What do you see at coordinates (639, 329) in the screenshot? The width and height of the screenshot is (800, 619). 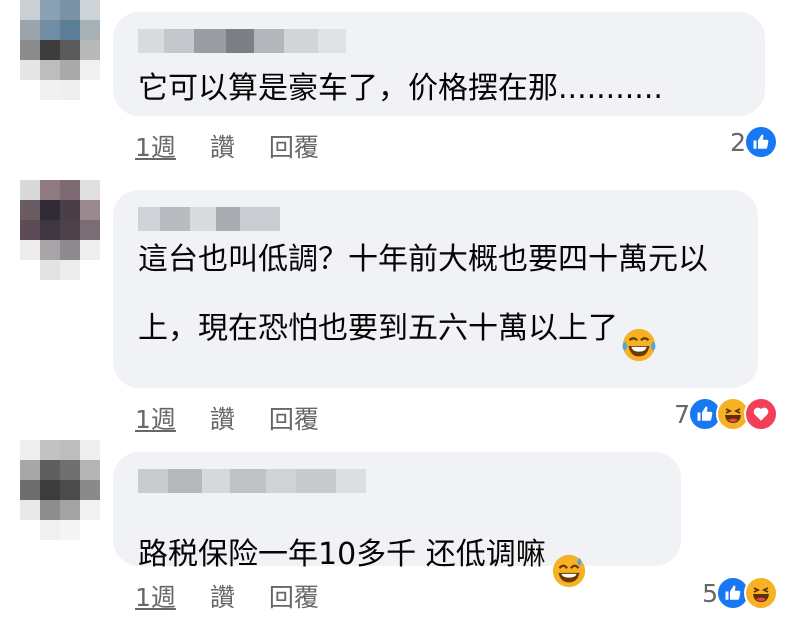 I see `tears-of-joy-emoji` at bounding box center [639, 329].